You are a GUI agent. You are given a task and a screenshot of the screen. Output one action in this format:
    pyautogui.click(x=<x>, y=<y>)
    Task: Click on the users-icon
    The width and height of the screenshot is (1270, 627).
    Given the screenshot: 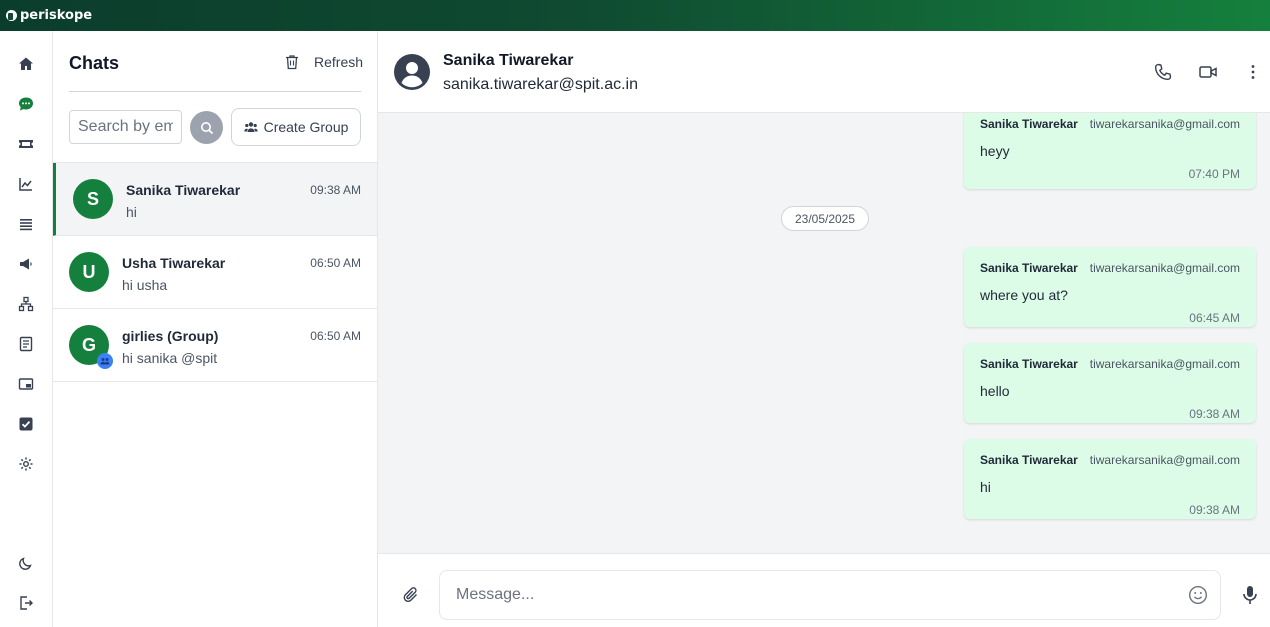 What is the action you would take?
    pyautogui.click(x=250, y=127)
    